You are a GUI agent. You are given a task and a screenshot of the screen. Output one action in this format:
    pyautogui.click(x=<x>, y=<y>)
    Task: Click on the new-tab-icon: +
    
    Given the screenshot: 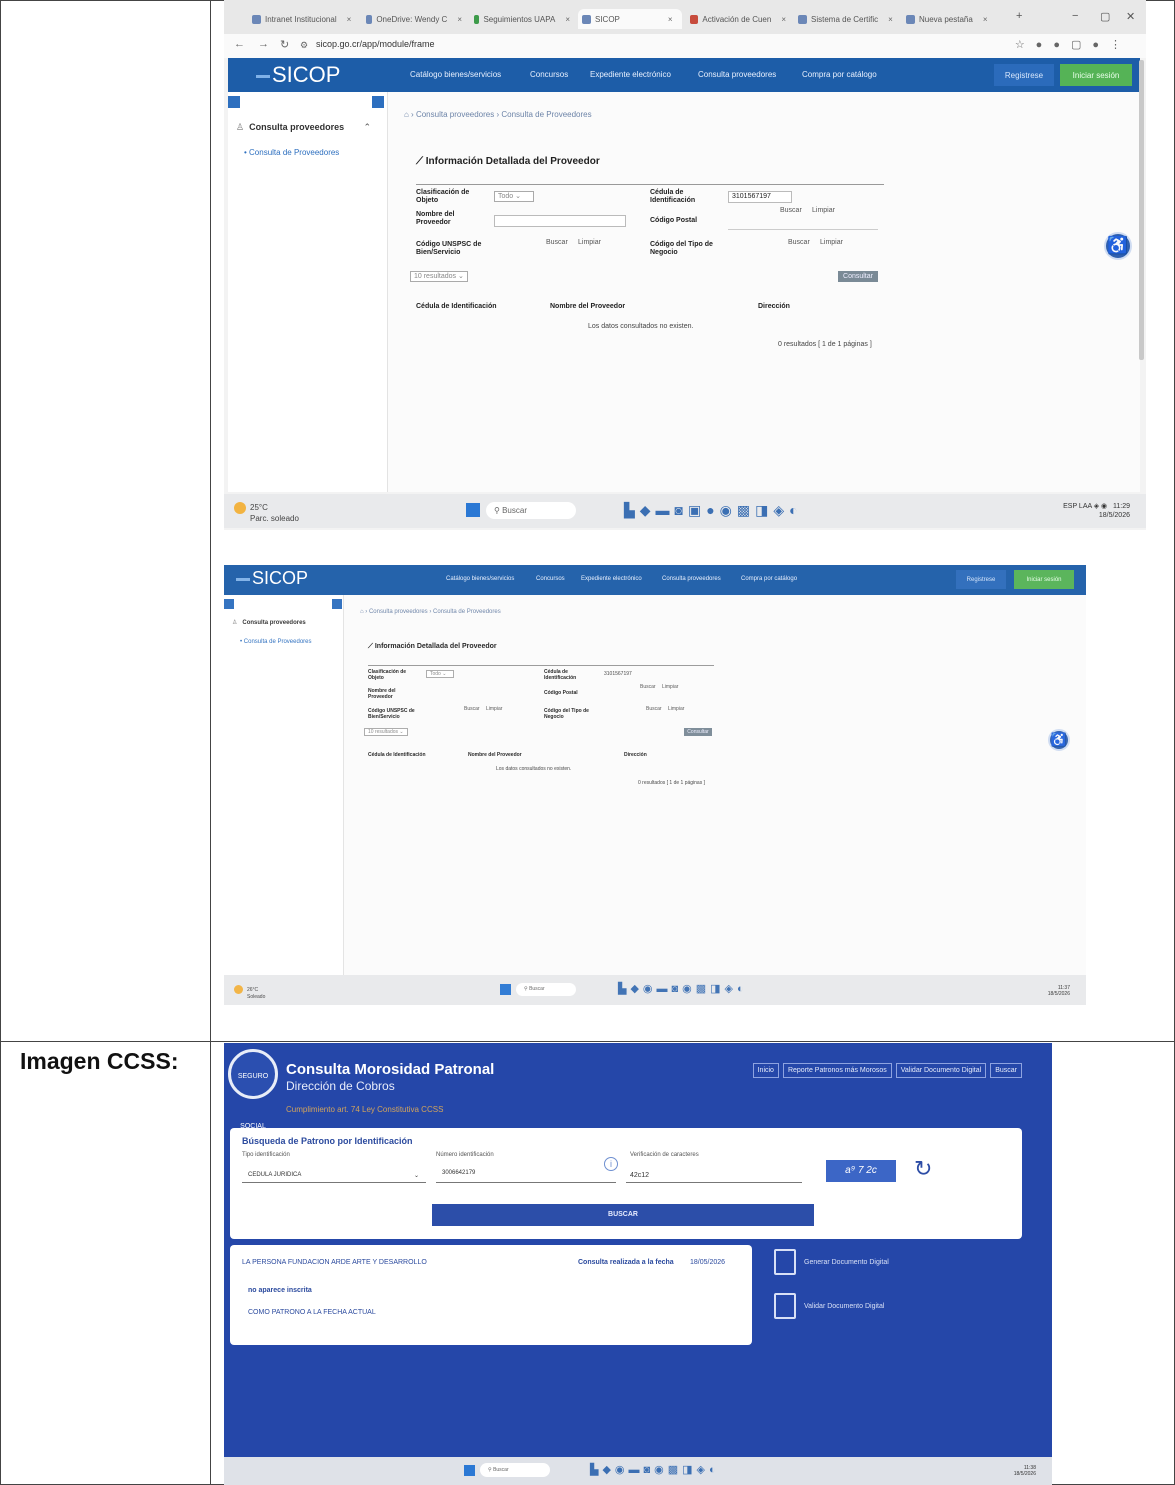 What is the action you would take?
    pyautogui.click(x=1019, y=16)
    